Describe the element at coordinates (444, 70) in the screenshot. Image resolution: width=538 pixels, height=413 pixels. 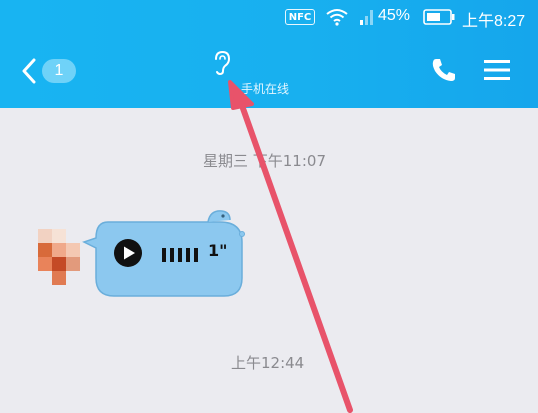
I see `phone-icon` at that location.